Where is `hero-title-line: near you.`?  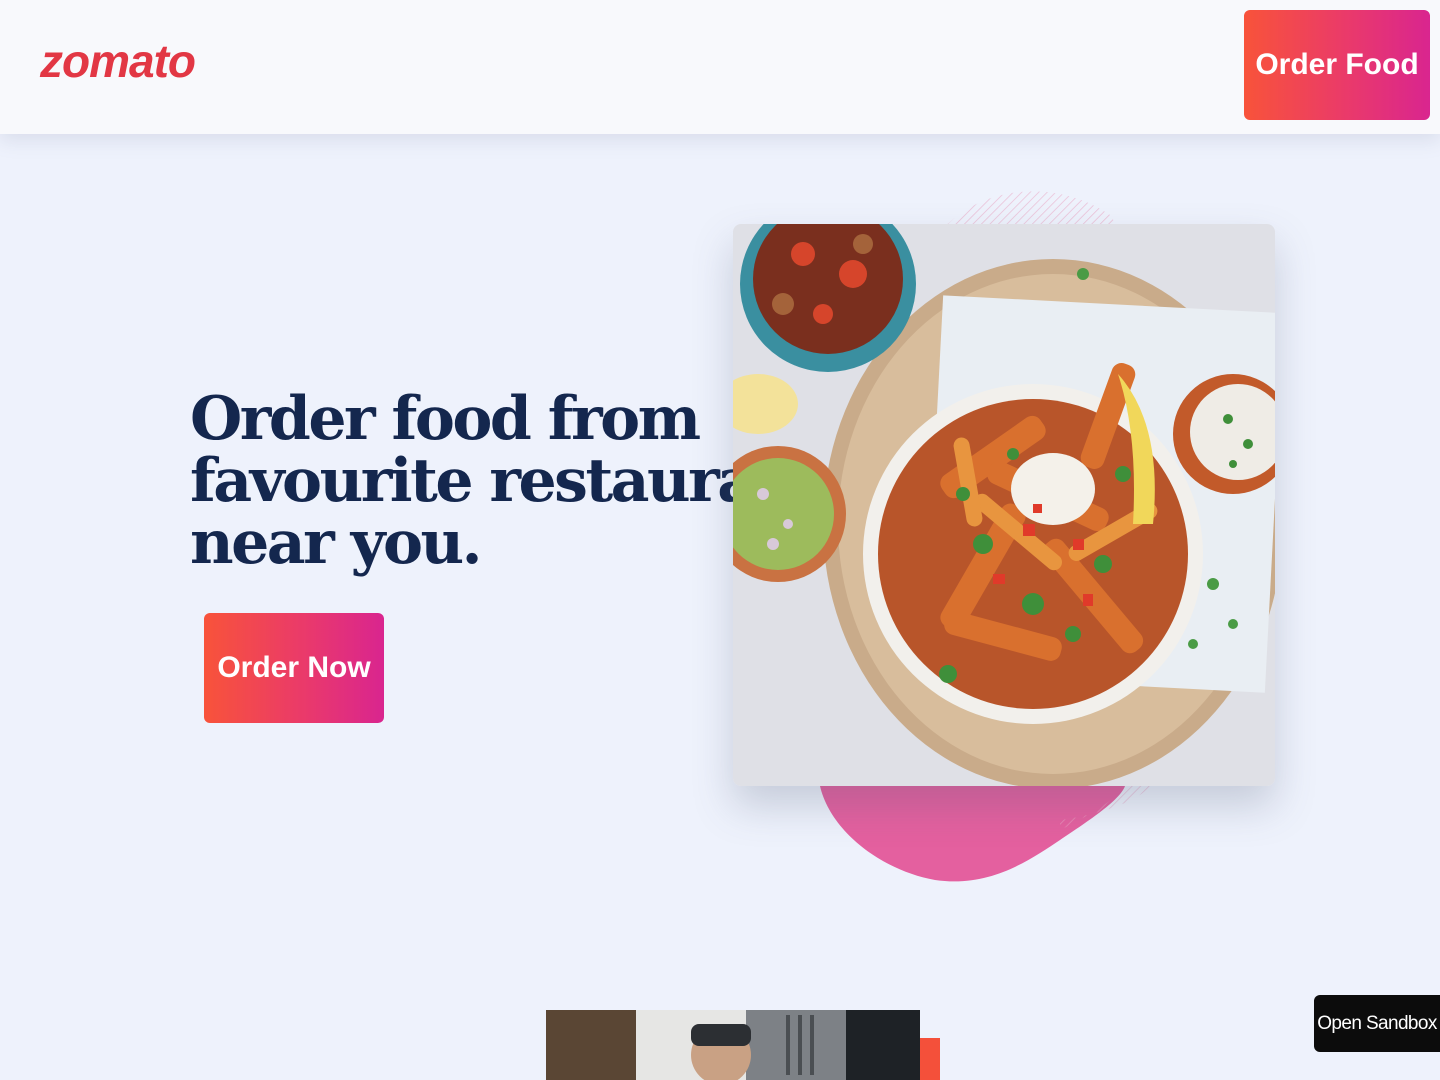
hero-title-line: near you. is located at coordinates (336, 543).